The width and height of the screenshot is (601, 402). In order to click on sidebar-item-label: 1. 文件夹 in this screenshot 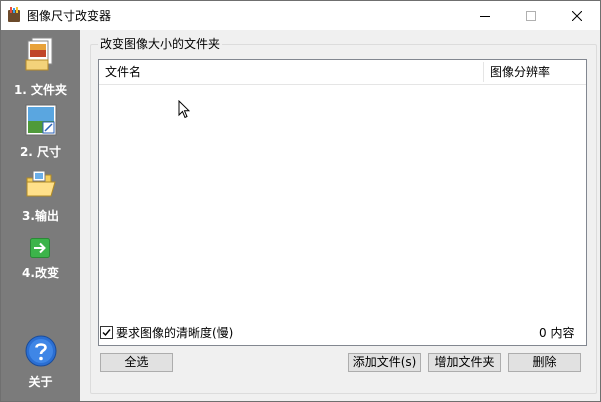, I will do `click(40, 90)`.